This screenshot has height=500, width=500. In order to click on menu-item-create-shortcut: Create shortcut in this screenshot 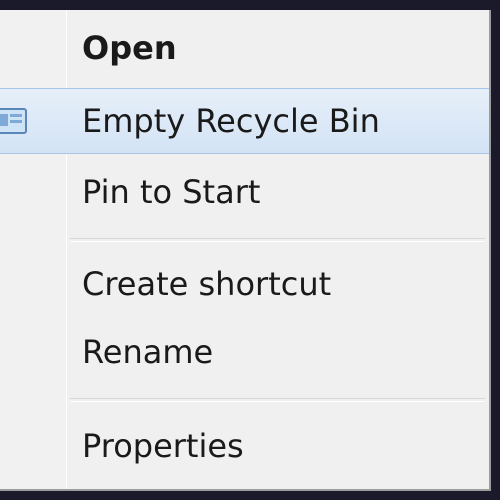, I will do `click(244, 286)`.